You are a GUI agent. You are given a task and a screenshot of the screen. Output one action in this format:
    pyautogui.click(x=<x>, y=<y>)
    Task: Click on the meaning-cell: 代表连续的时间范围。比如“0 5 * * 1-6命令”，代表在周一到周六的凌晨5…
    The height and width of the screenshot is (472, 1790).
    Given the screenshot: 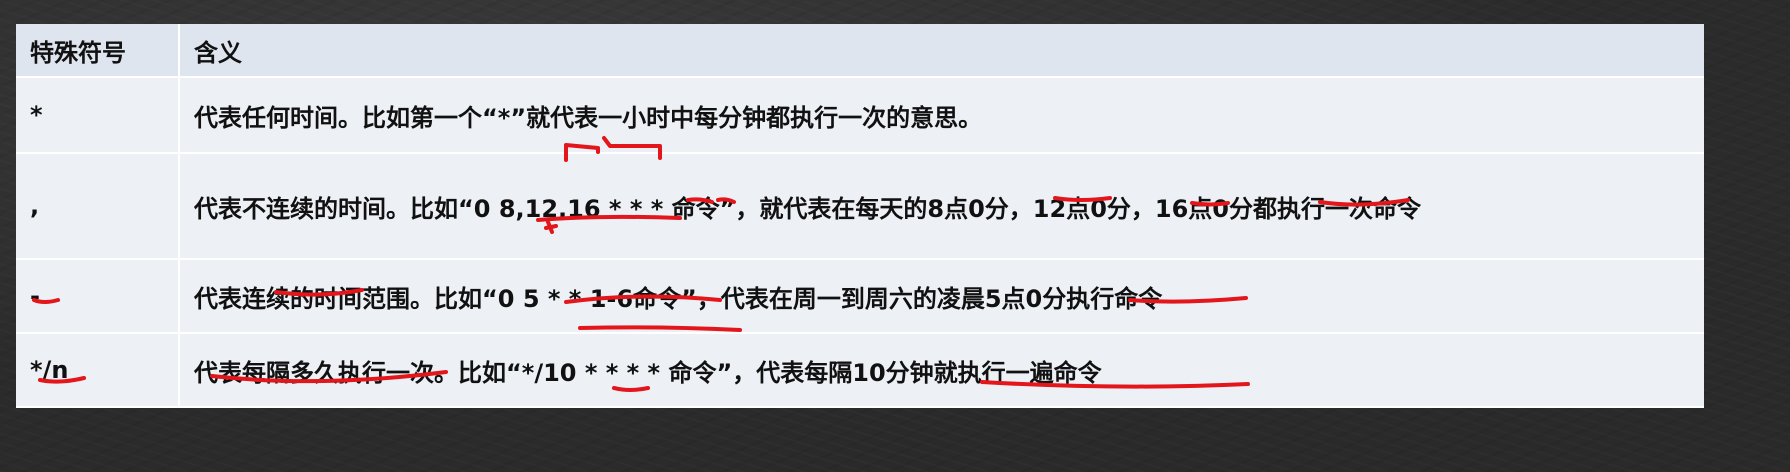 What is the action you would take?
    pyautogui.click(x=941, y=296)
    